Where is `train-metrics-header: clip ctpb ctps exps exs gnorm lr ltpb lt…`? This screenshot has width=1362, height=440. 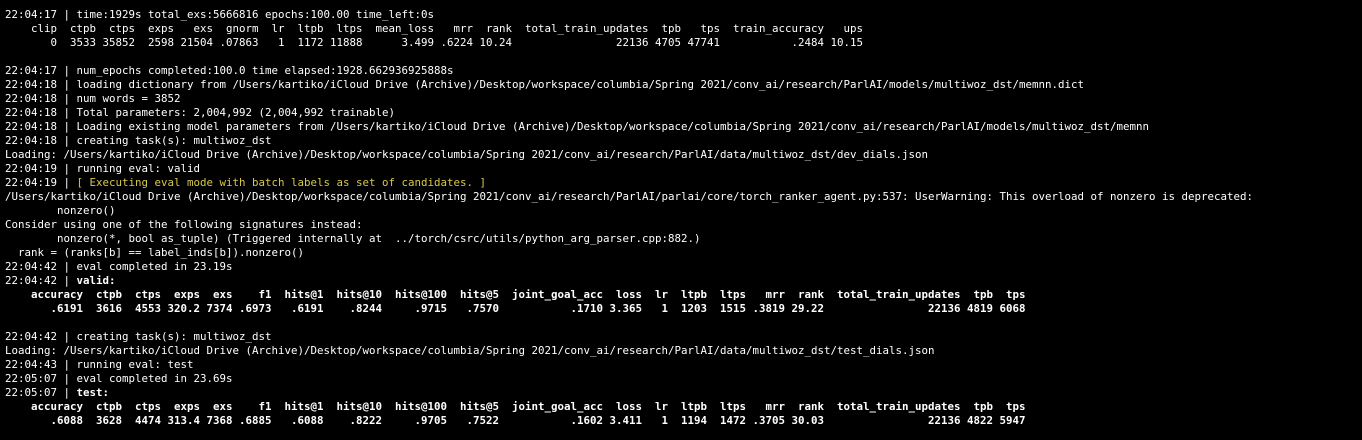
train-metrics-header: clip ctpb ctps exps exs gnorm lr ltpb lt… is located at coordinates (434, 28).